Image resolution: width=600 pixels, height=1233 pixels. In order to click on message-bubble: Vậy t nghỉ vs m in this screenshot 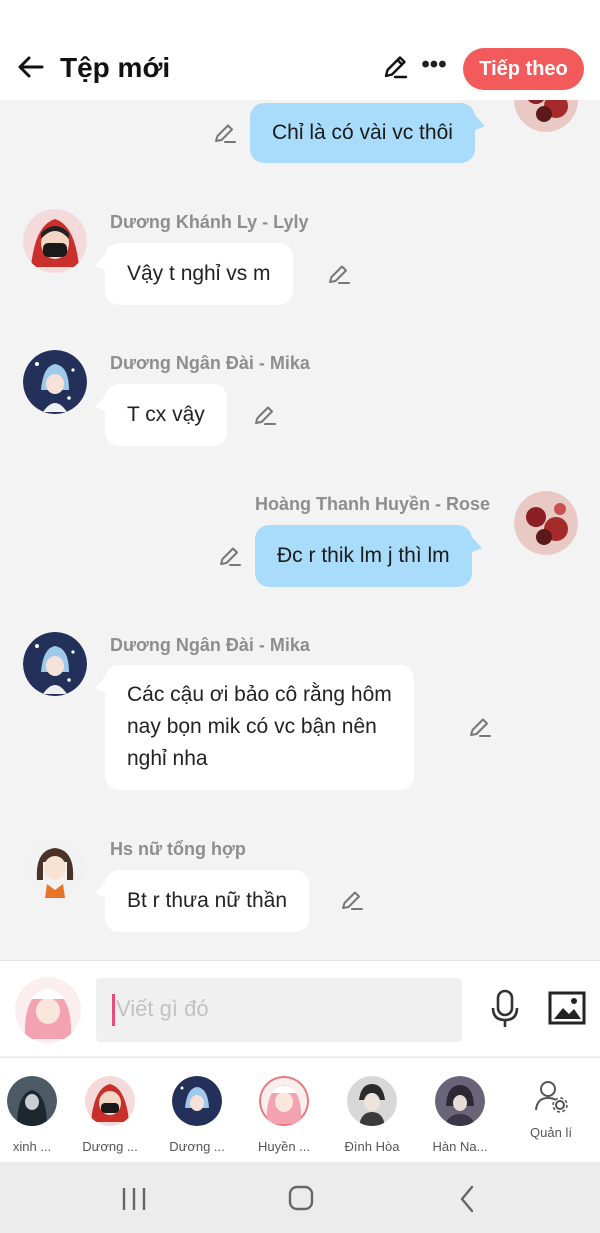, I will do `click(199, 274)`.